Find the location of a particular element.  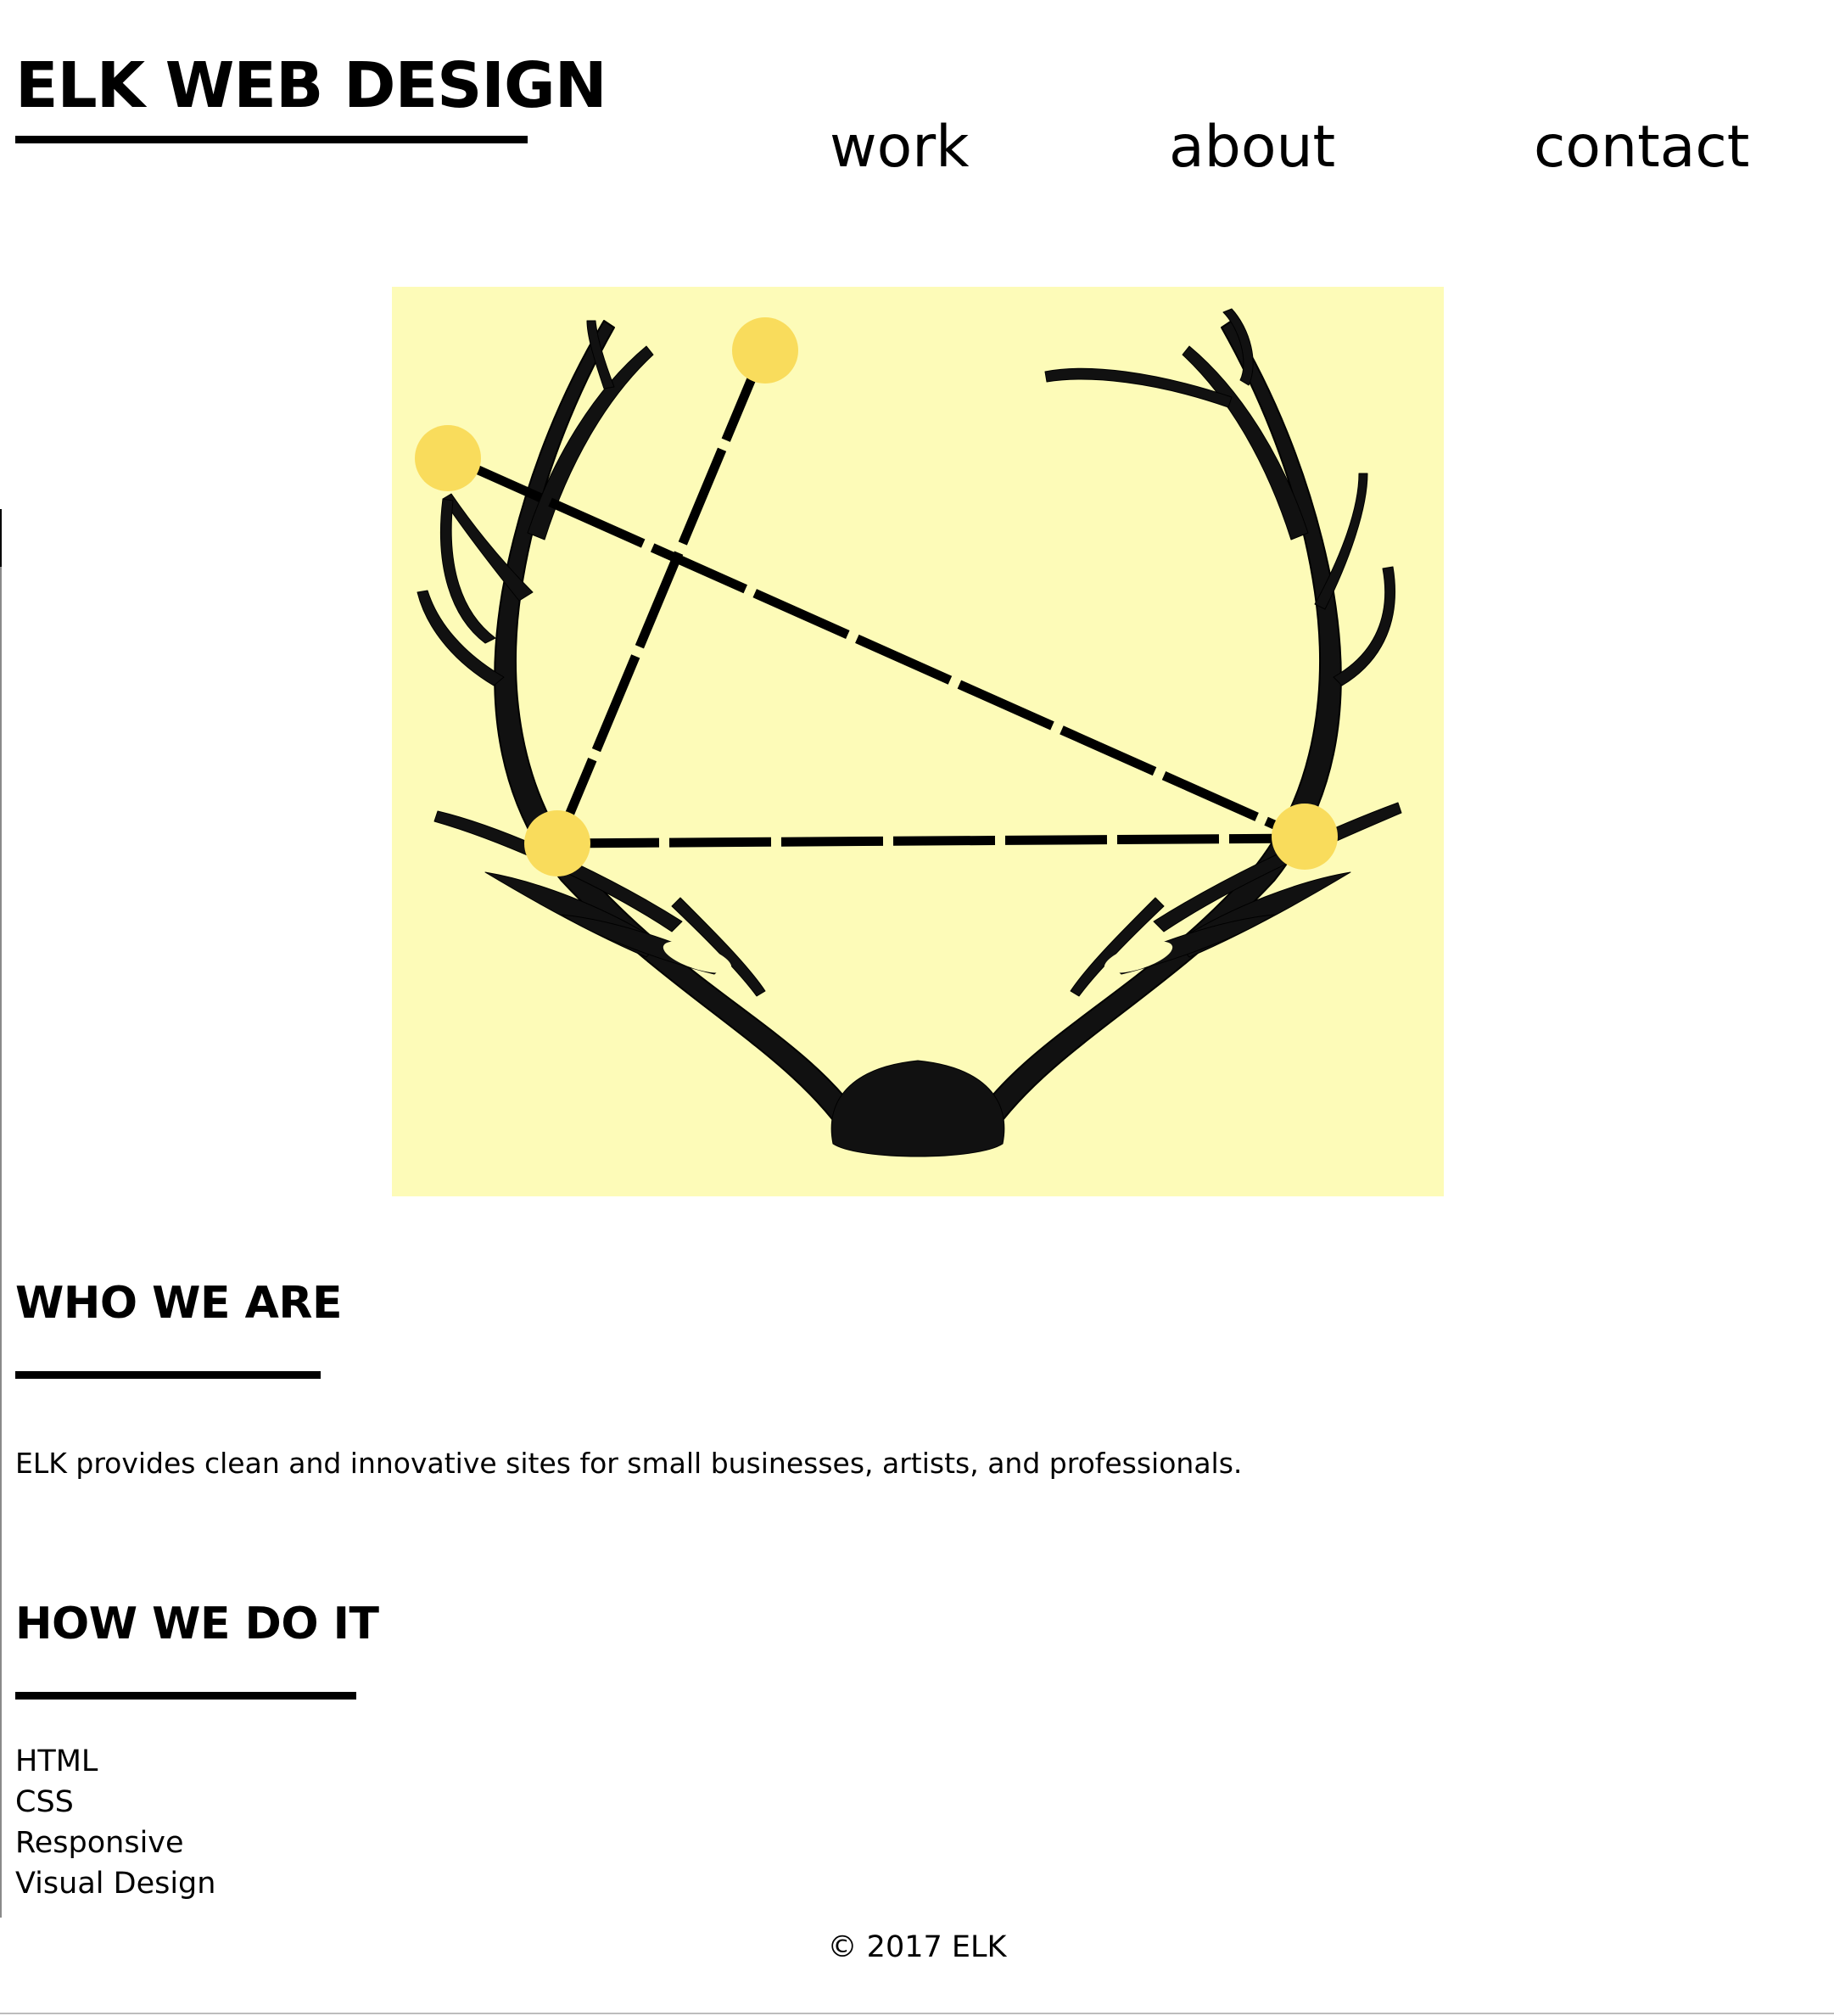

skill-item-responsive: Responsive is located at coordinates (99, 1843).